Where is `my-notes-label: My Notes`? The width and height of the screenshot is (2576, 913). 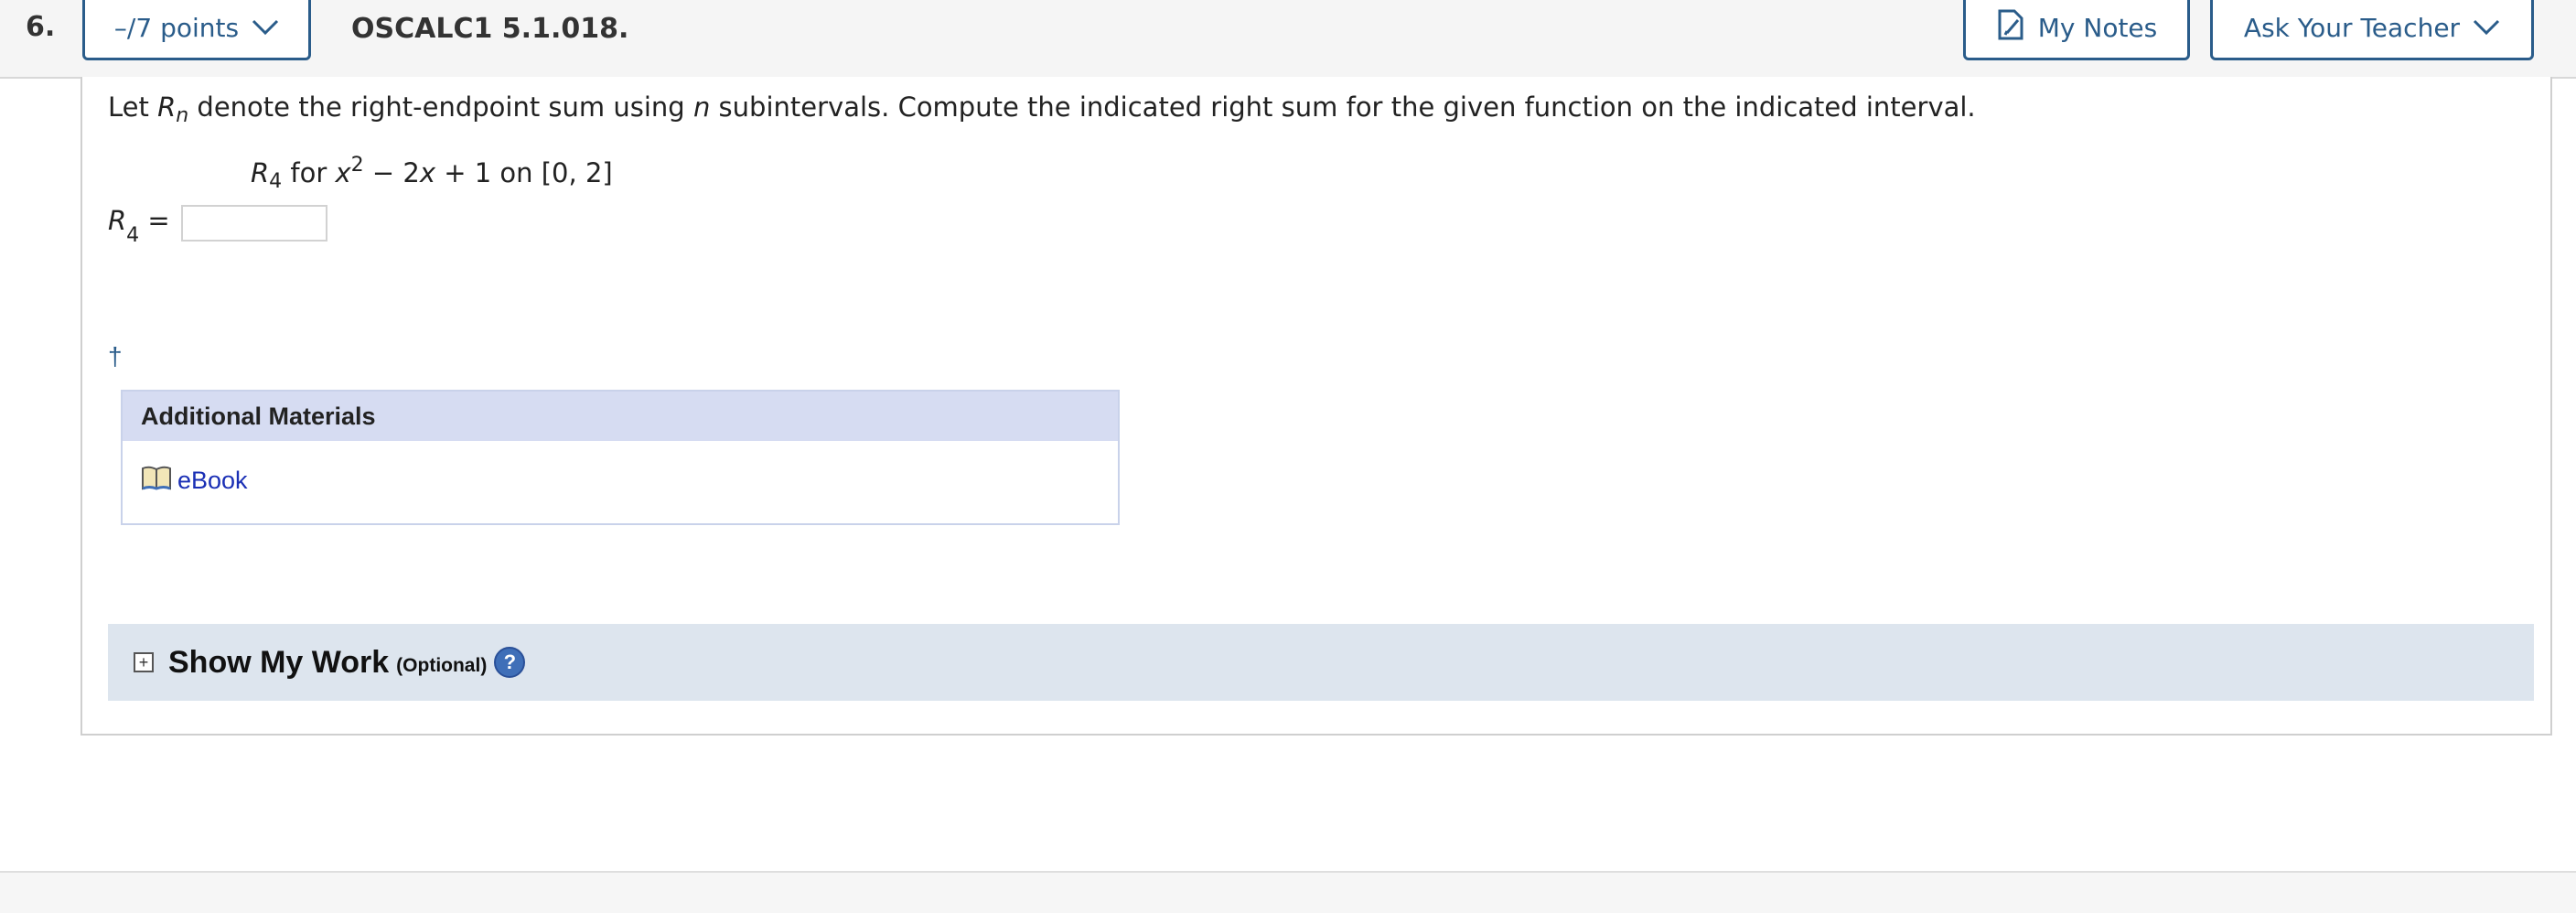 my-notes-label: My Notes is located at coordinates (2098, 27).